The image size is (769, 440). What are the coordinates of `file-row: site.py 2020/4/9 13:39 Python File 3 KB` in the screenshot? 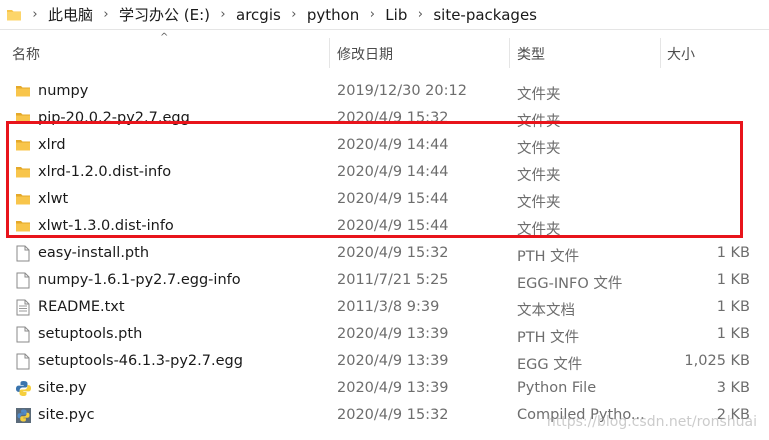 It's located at (384, 388).